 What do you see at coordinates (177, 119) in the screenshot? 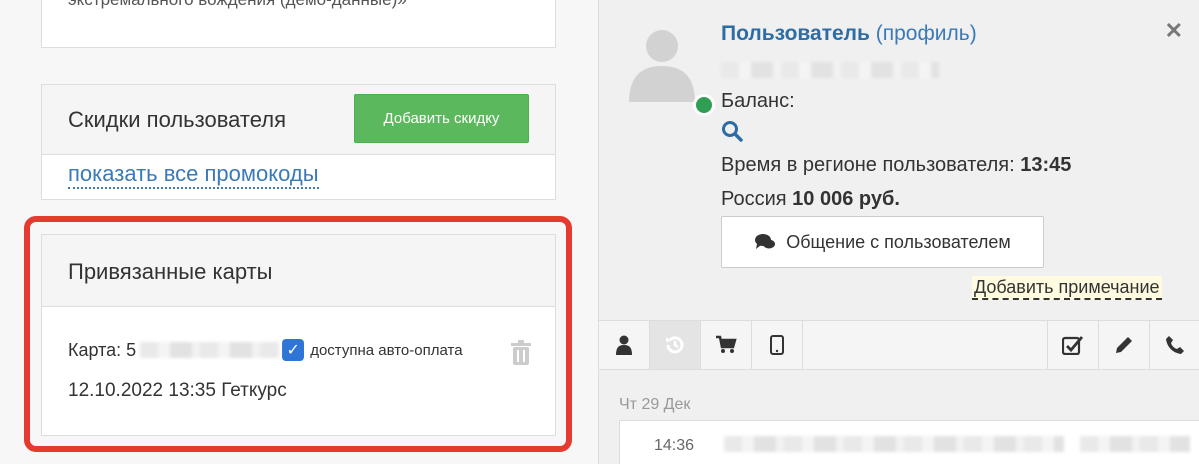
I see `discounts-title: Скидки пользователя` at bounding box center [177, 119].